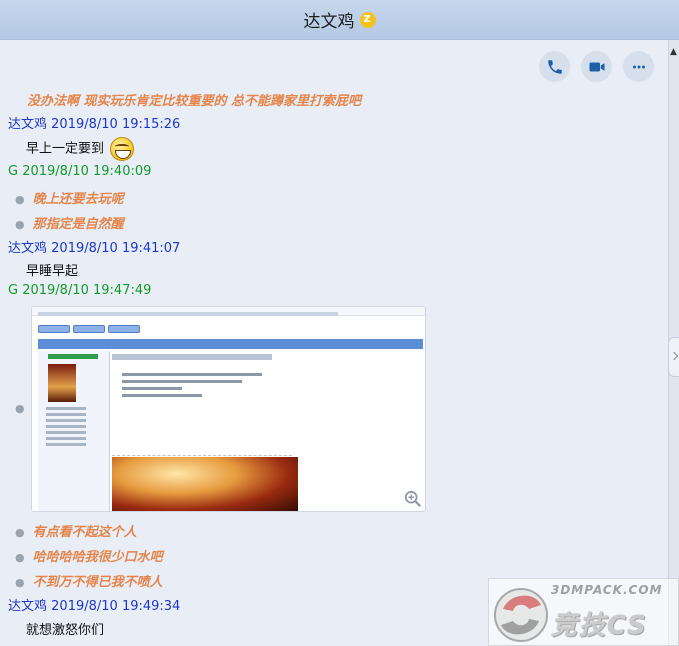  I want to click on message-time: 2019/8/10 19:47:49, so click(87, 290).